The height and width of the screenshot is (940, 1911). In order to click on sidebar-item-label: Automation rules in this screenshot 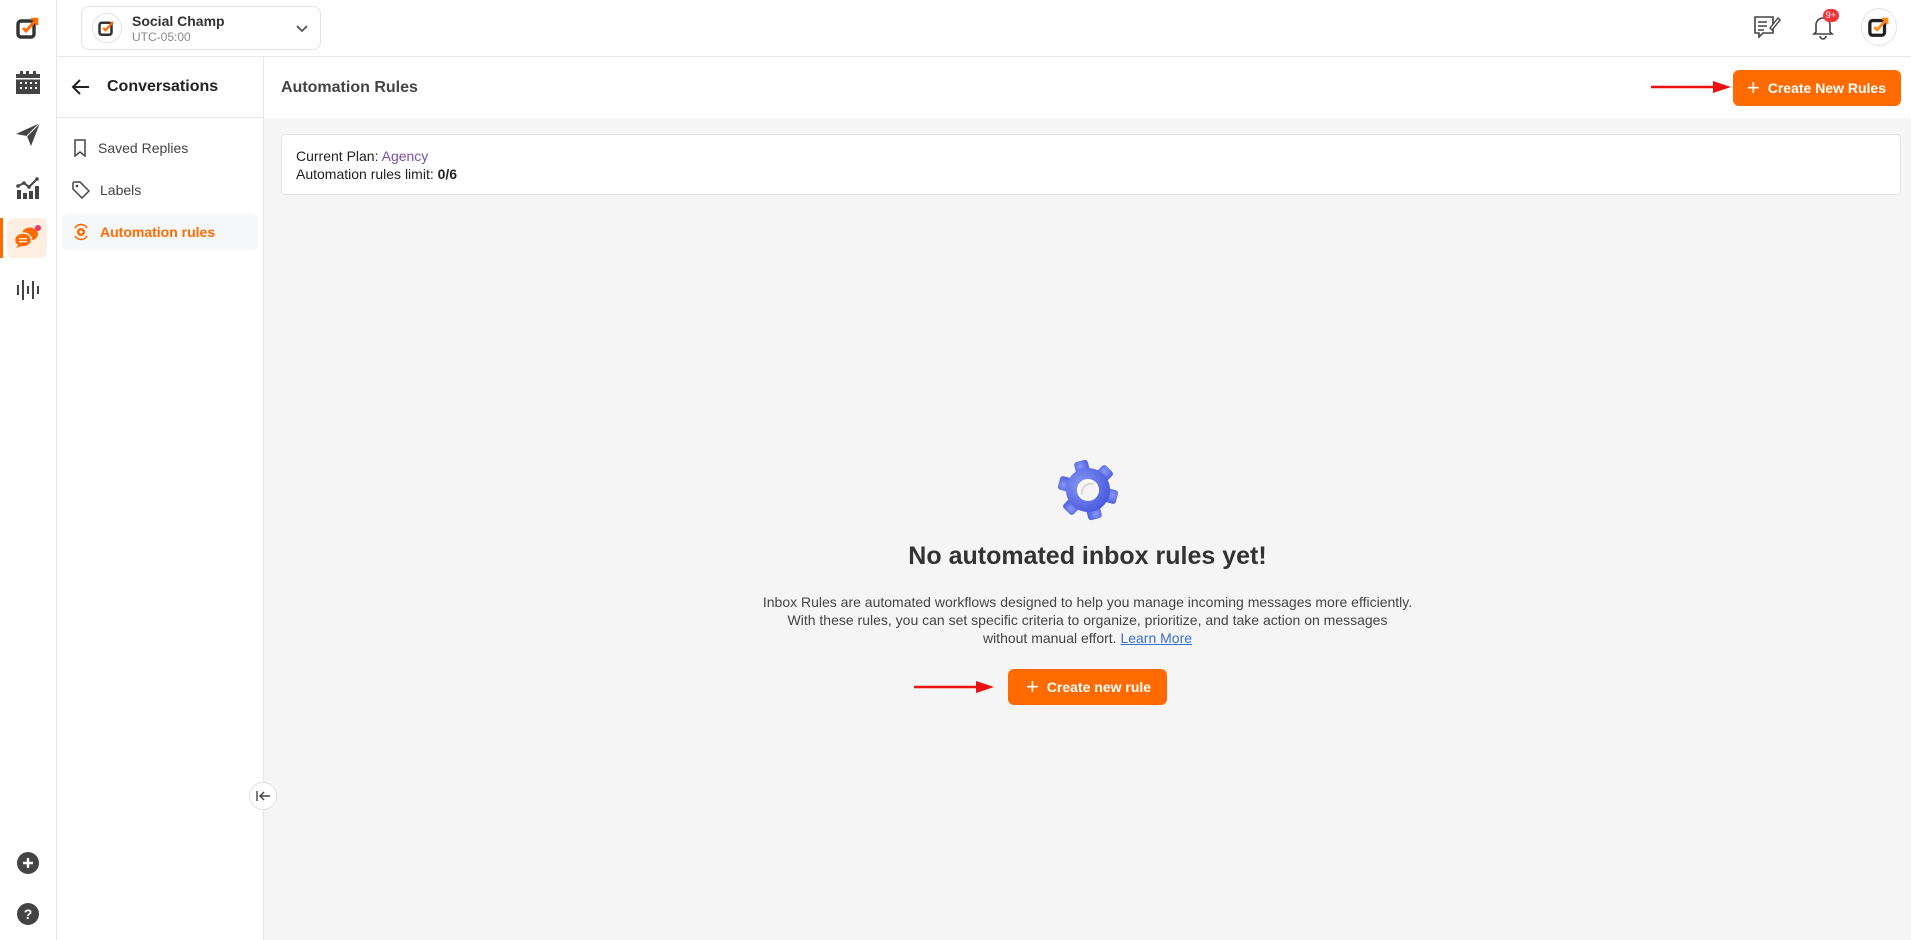, I will do `click(158, 232)`.